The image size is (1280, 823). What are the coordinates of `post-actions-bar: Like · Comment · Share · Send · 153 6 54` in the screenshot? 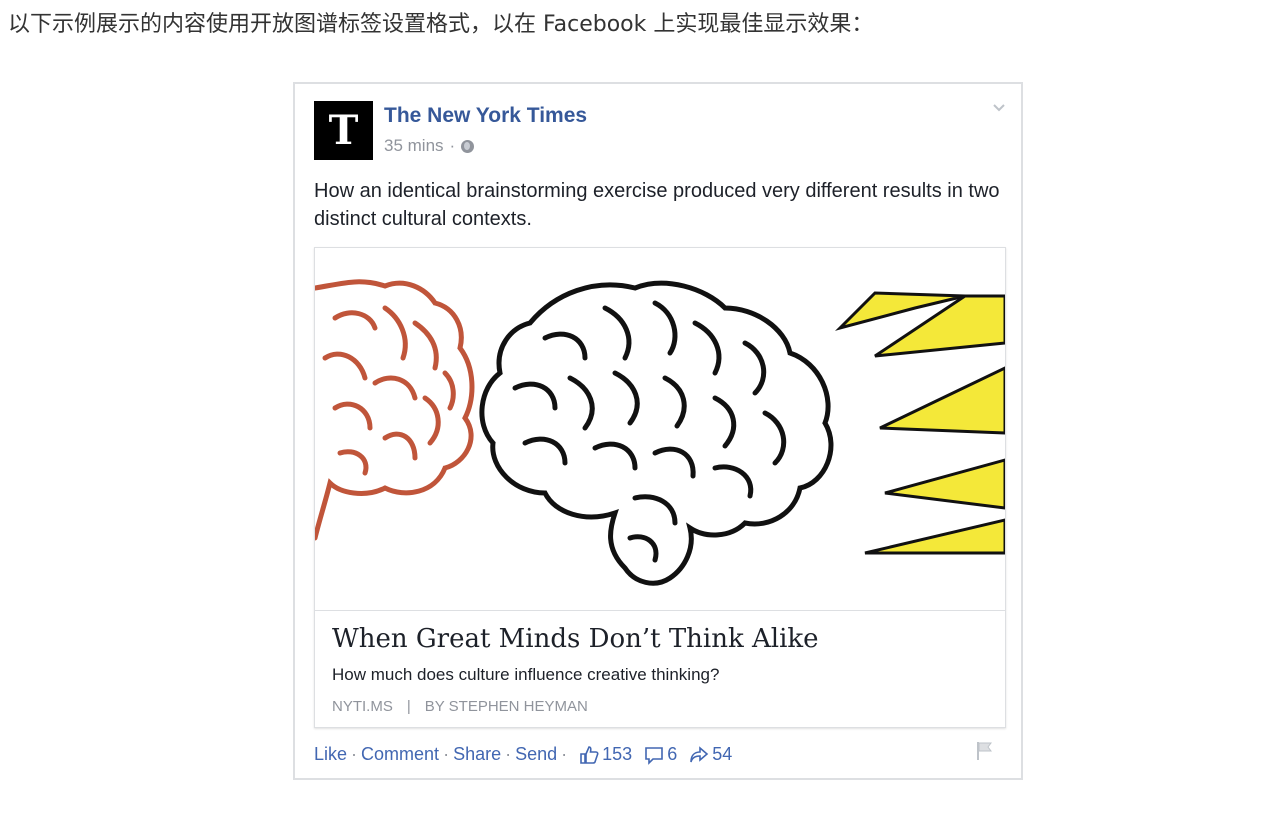 It's located at (523, 754).